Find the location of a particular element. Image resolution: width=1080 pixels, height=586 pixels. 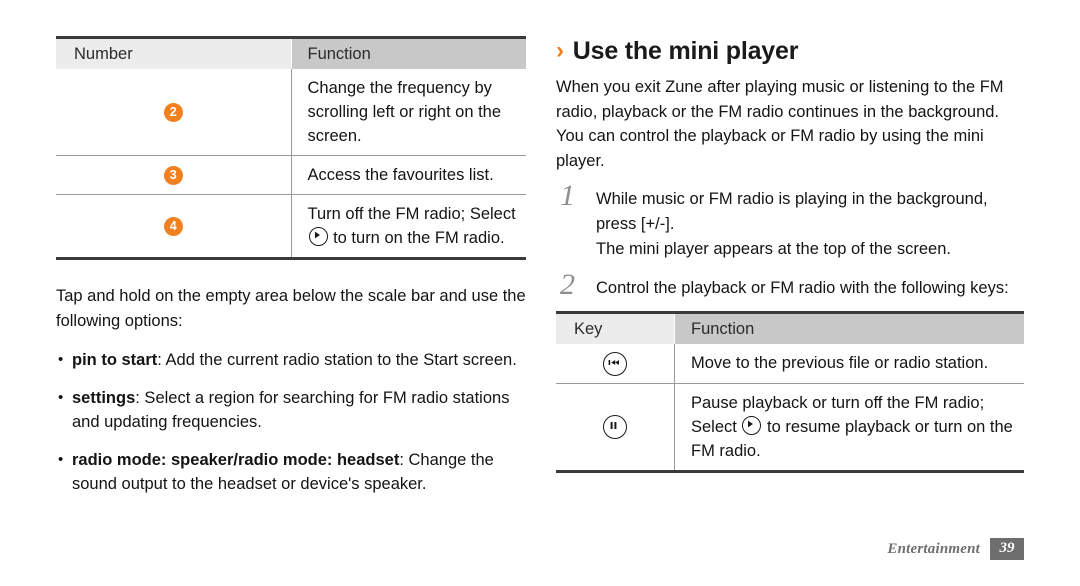

previous-track-circle-icon is located at coordinates (615, 363).